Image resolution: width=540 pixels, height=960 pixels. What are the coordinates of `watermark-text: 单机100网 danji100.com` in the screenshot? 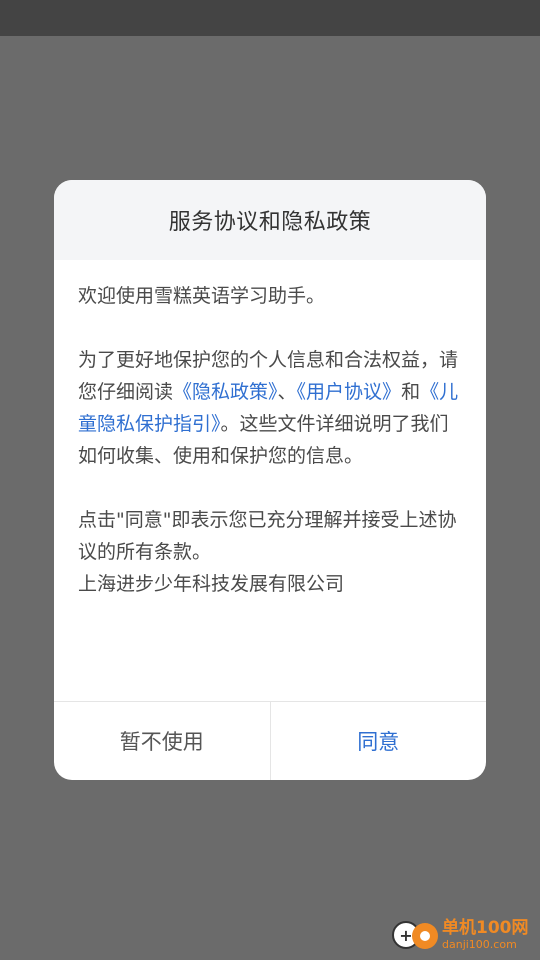 It's located at (485, 935).